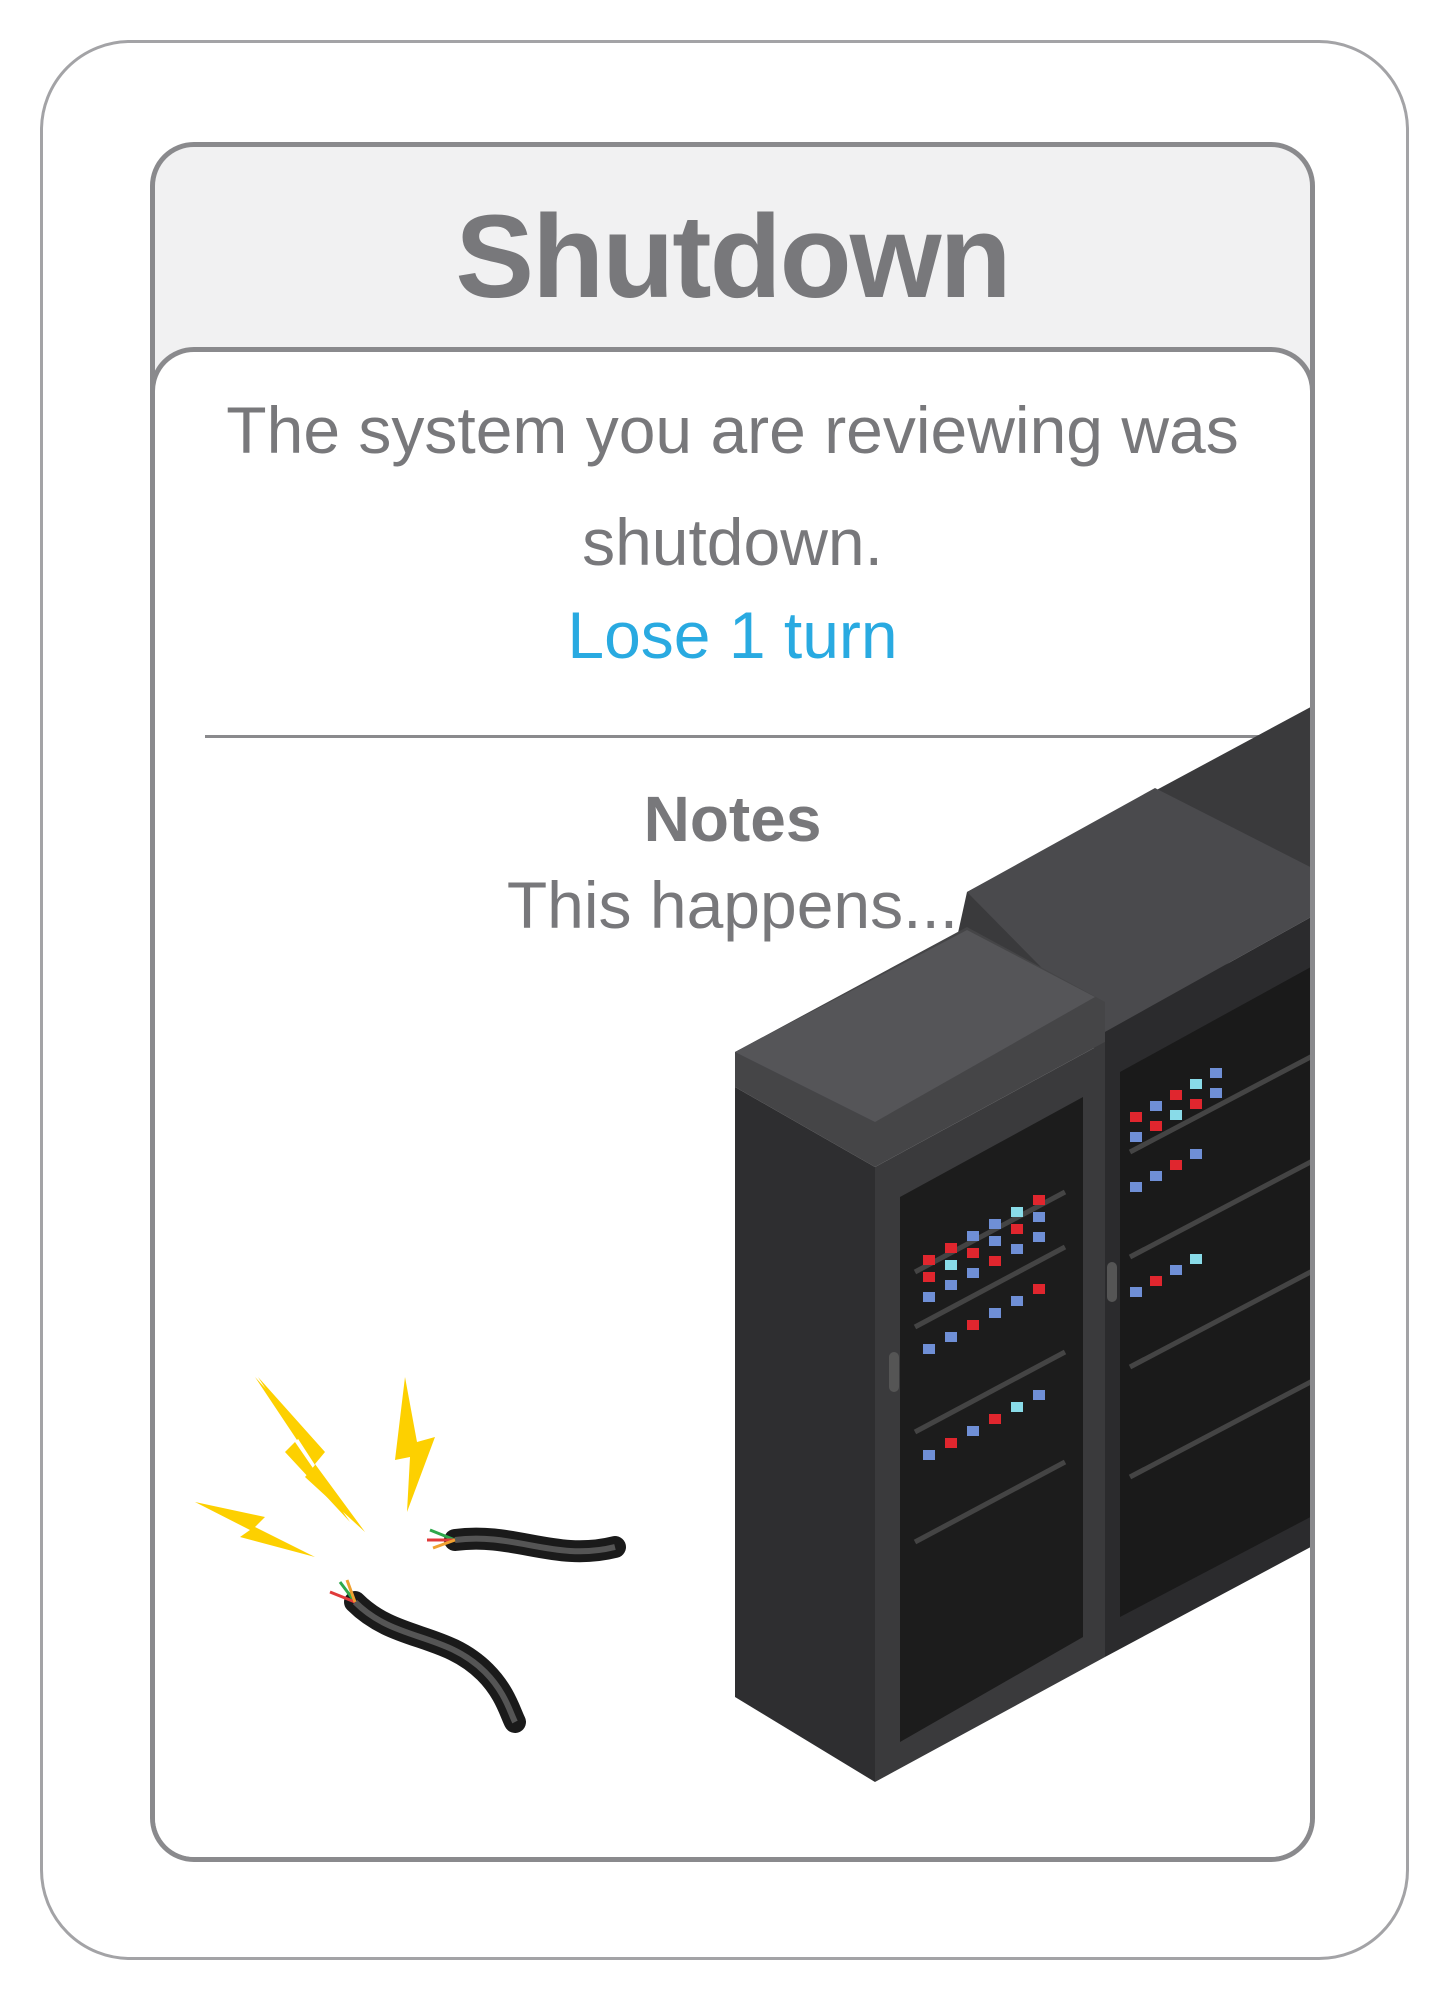 This screenshot has height=2000, width=1451. I want to click on cut-cable-icon, so click(477, 1630).